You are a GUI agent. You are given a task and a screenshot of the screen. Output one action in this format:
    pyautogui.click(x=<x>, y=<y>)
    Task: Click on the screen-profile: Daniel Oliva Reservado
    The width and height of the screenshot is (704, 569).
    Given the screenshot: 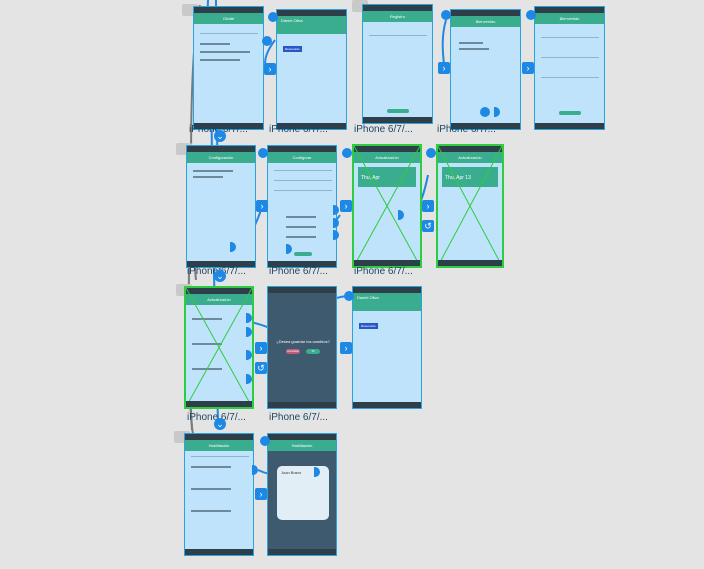 What is the action you would take?
    pyautogui.click(x=311, y=69)
    